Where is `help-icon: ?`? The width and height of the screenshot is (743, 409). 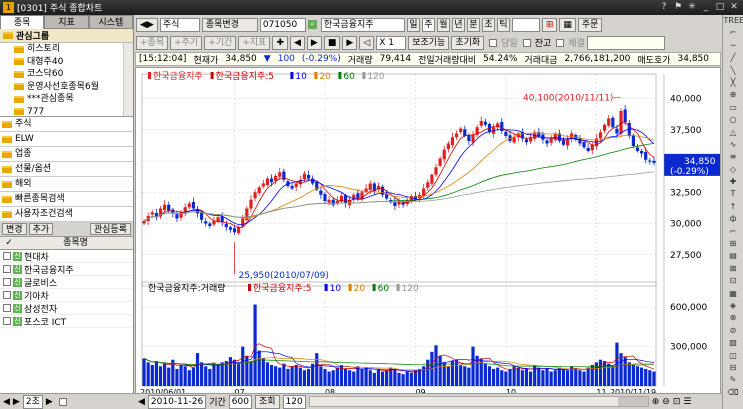 help-icon: ? is located at coordinates (664, 7).